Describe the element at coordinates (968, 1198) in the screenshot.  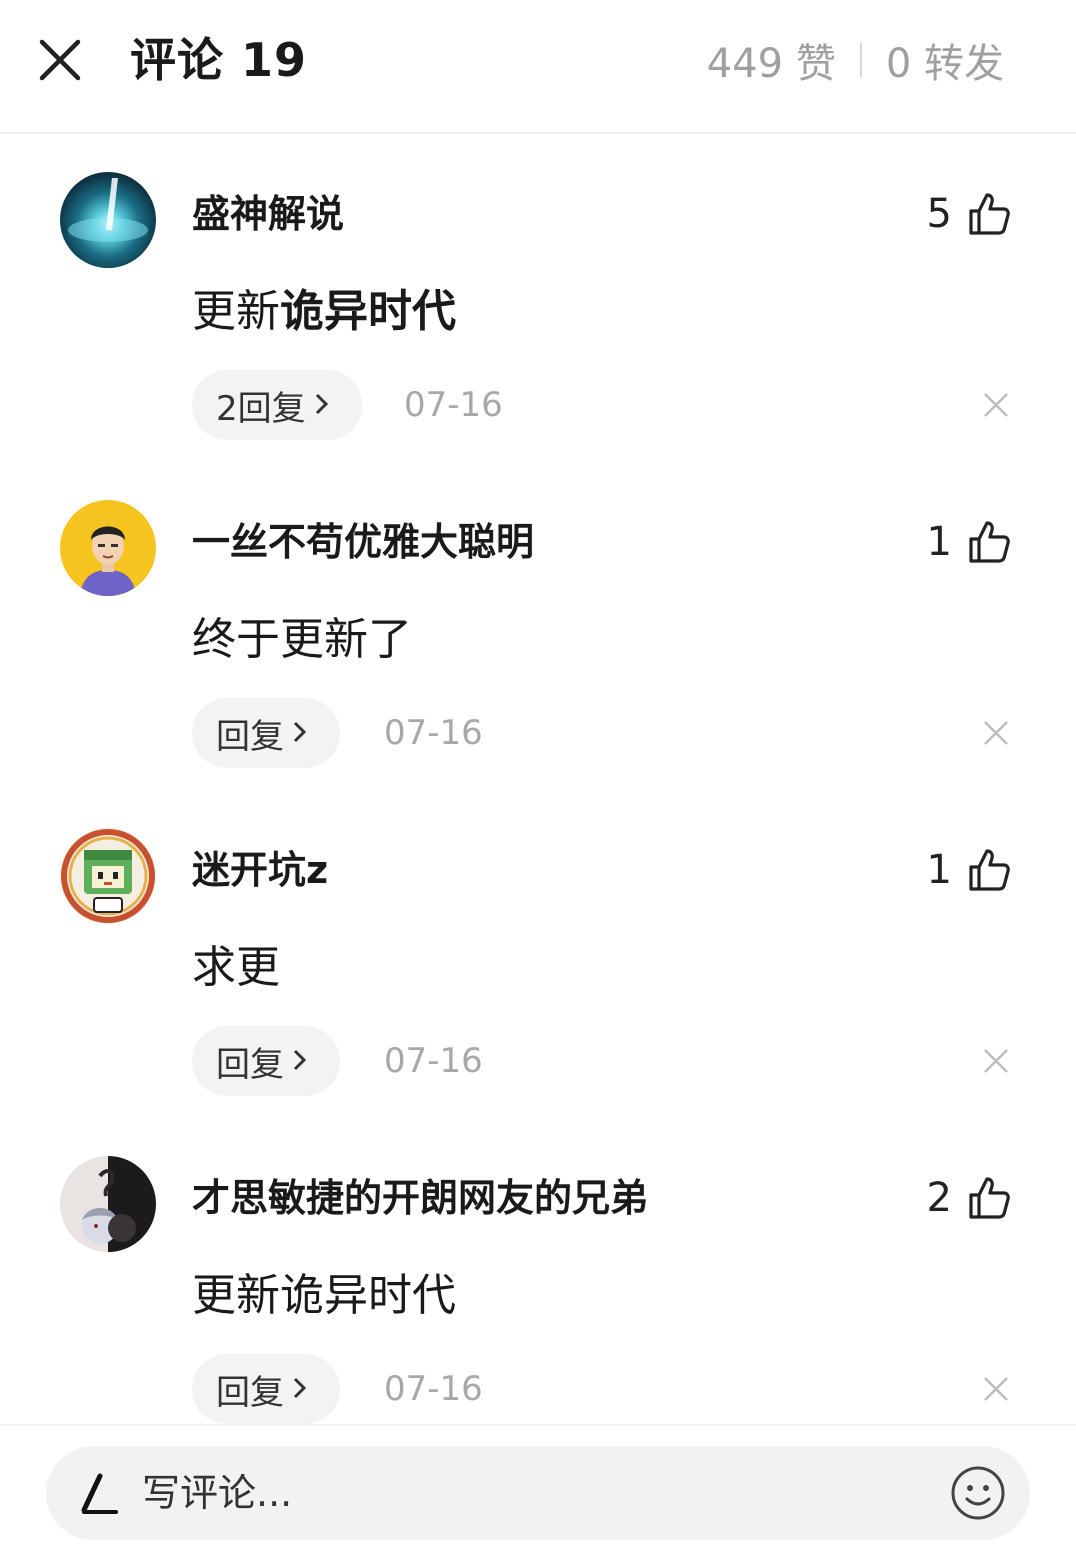
I see `like-button: 2` at that location.